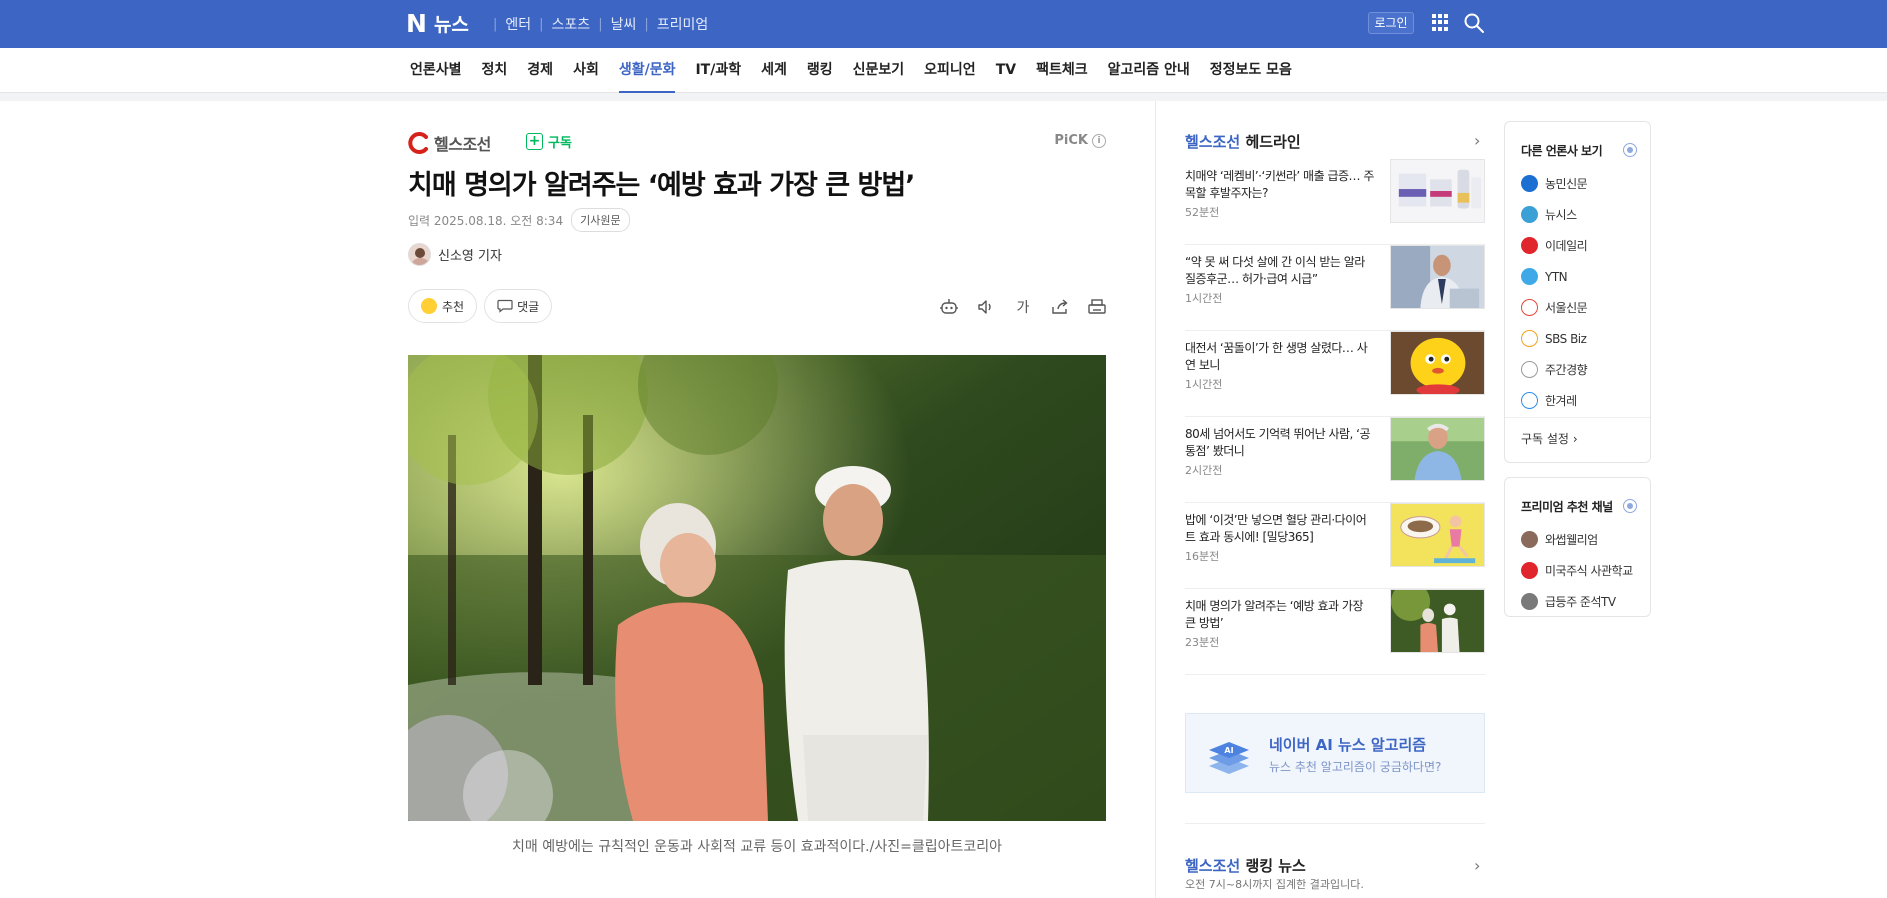 The width and height of the screenshot is (1887, 898). What do you see at coordinates (683, 24) in the screenshot?
I see `top-nav-premium: 프리미엄` at bounding box center [683, 24].